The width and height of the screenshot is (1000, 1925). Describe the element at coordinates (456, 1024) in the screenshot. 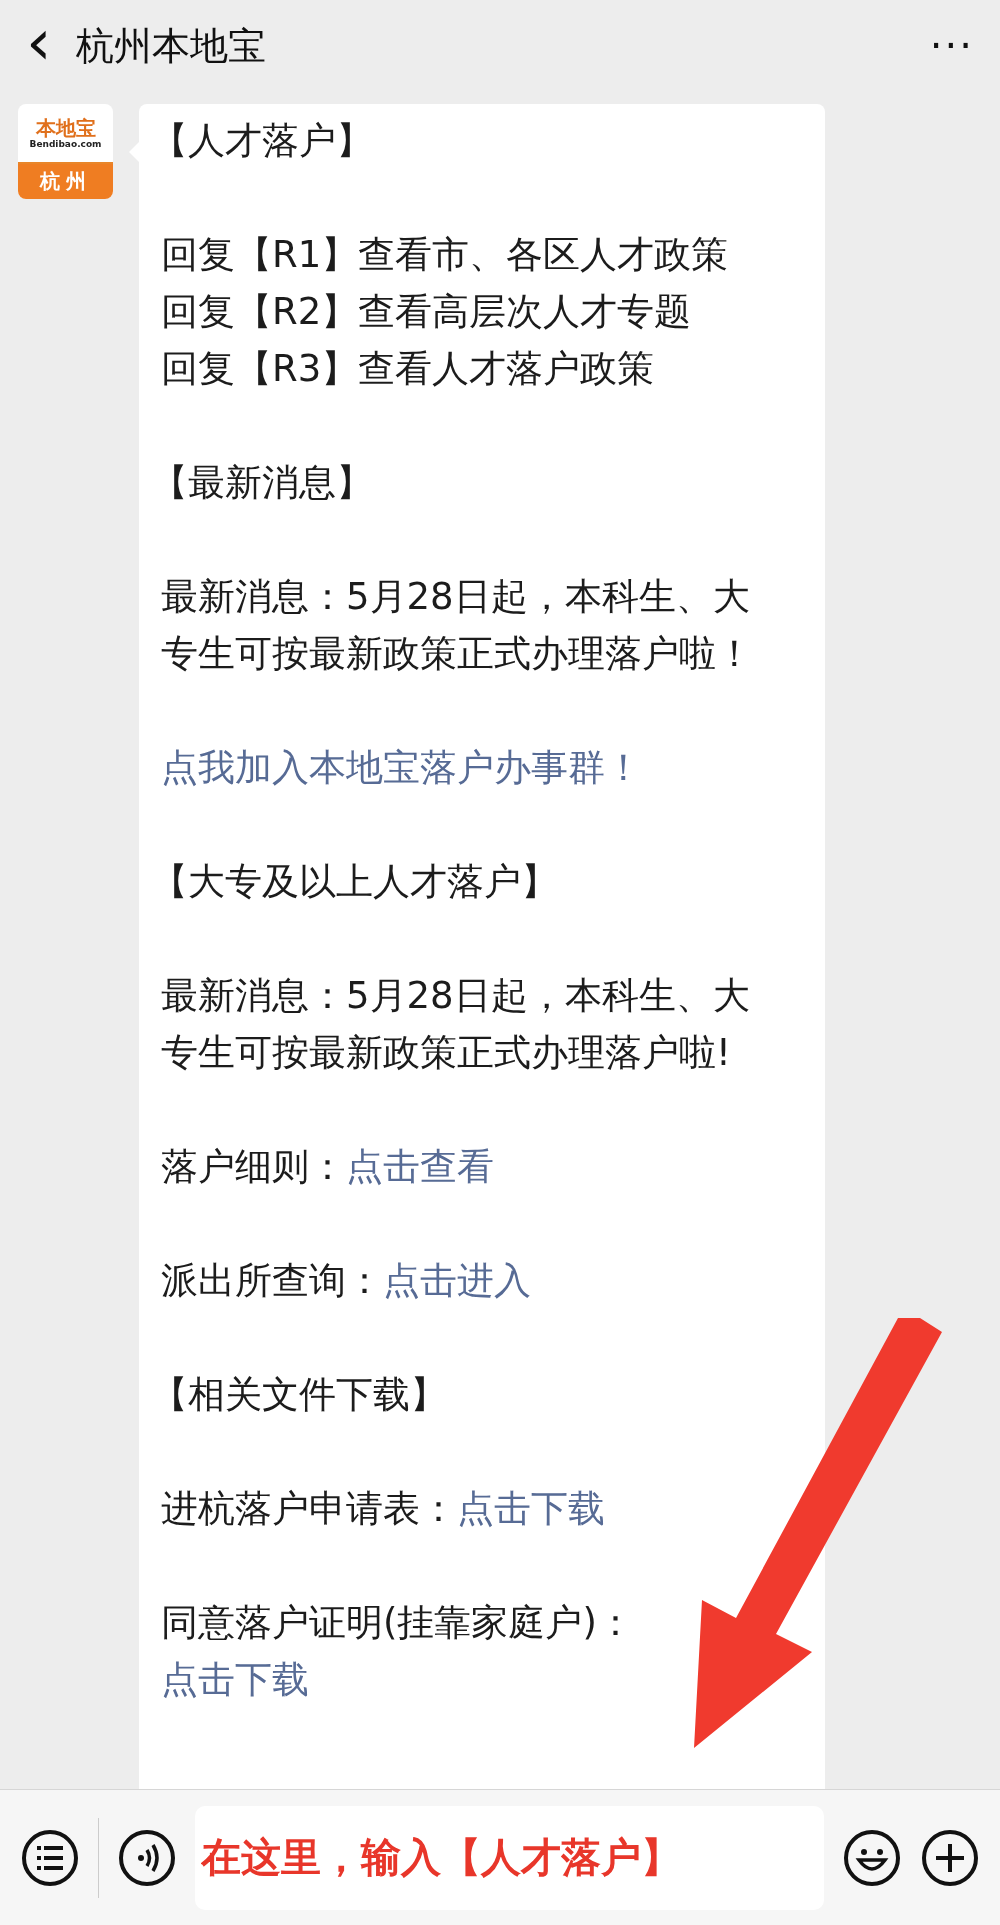

I see `message-text: 最新消息：5月28日起，本科生、大专生可按最新政策正式办理落户啦!` at that location.